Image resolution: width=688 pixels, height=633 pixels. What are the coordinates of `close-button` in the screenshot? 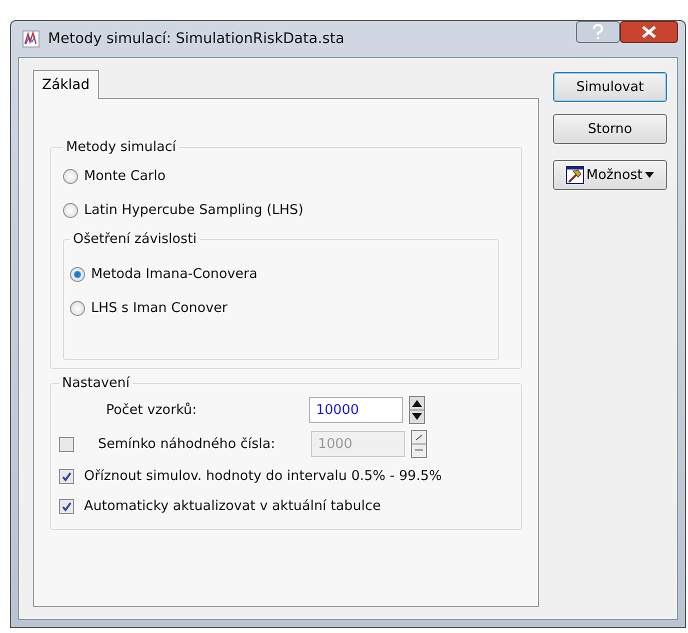 It's located at (649, 32).